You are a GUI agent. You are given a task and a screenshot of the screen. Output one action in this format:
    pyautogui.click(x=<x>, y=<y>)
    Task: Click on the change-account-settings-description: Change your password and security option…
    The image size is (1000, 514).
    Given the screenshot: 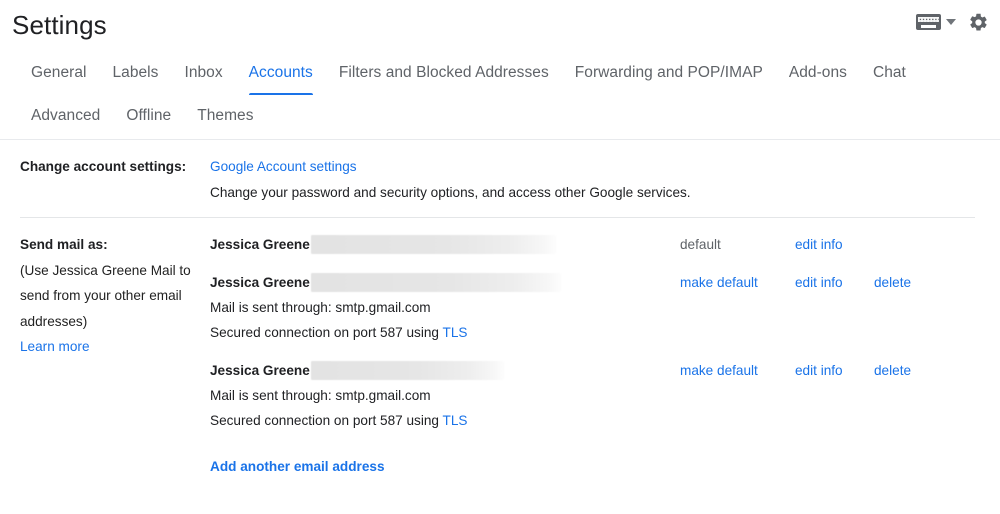 What is the action you would take?
    pyautogui.click(x=450, y=192)
    